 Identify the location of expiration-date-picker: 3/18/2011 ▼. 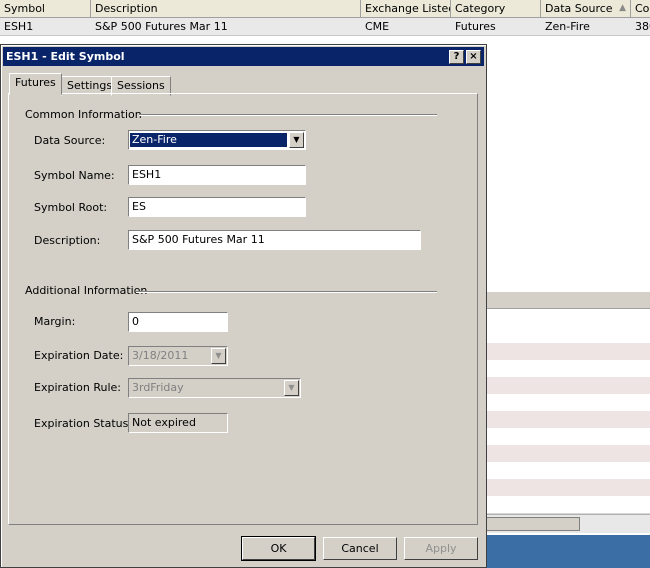
(178, 356).